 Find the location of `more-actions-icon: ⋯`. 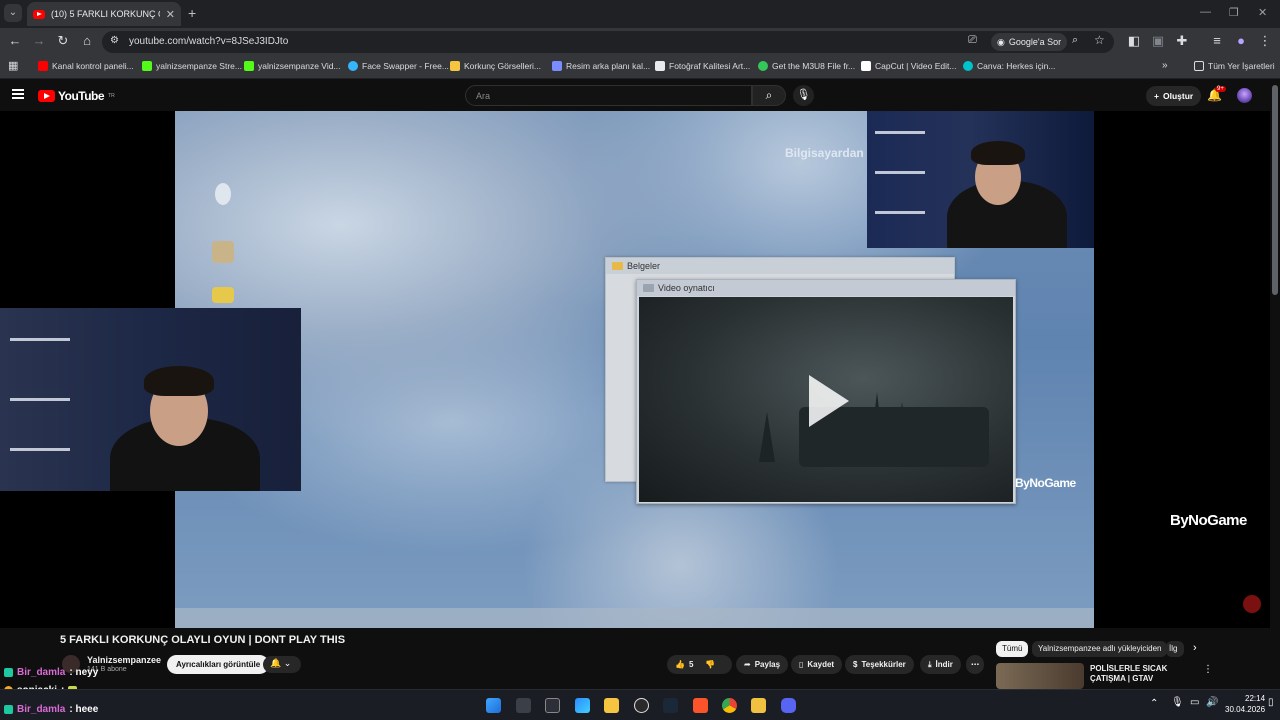

more-actions-icon: ⋯ is located at coordinates (975, 664).